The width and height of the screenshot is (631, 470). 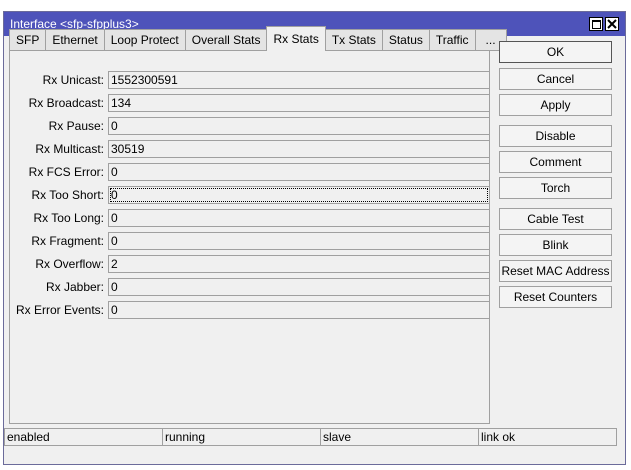 What do you see at coordinates (66, 172) in the screenshot?
I see `field-label: Rx FCS Error:` at bounding box center [66, 172].